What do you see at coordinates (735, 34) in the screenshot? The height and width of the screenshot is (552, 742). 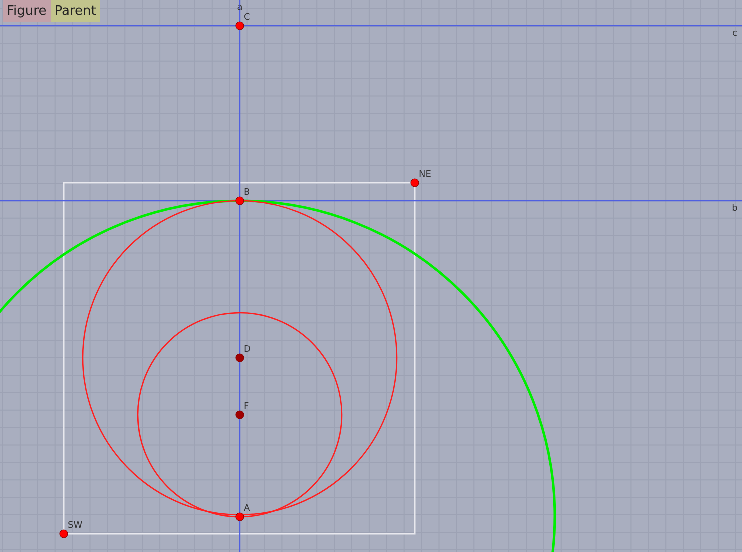 I see `line-label: c` at bounding box center [735, 34].